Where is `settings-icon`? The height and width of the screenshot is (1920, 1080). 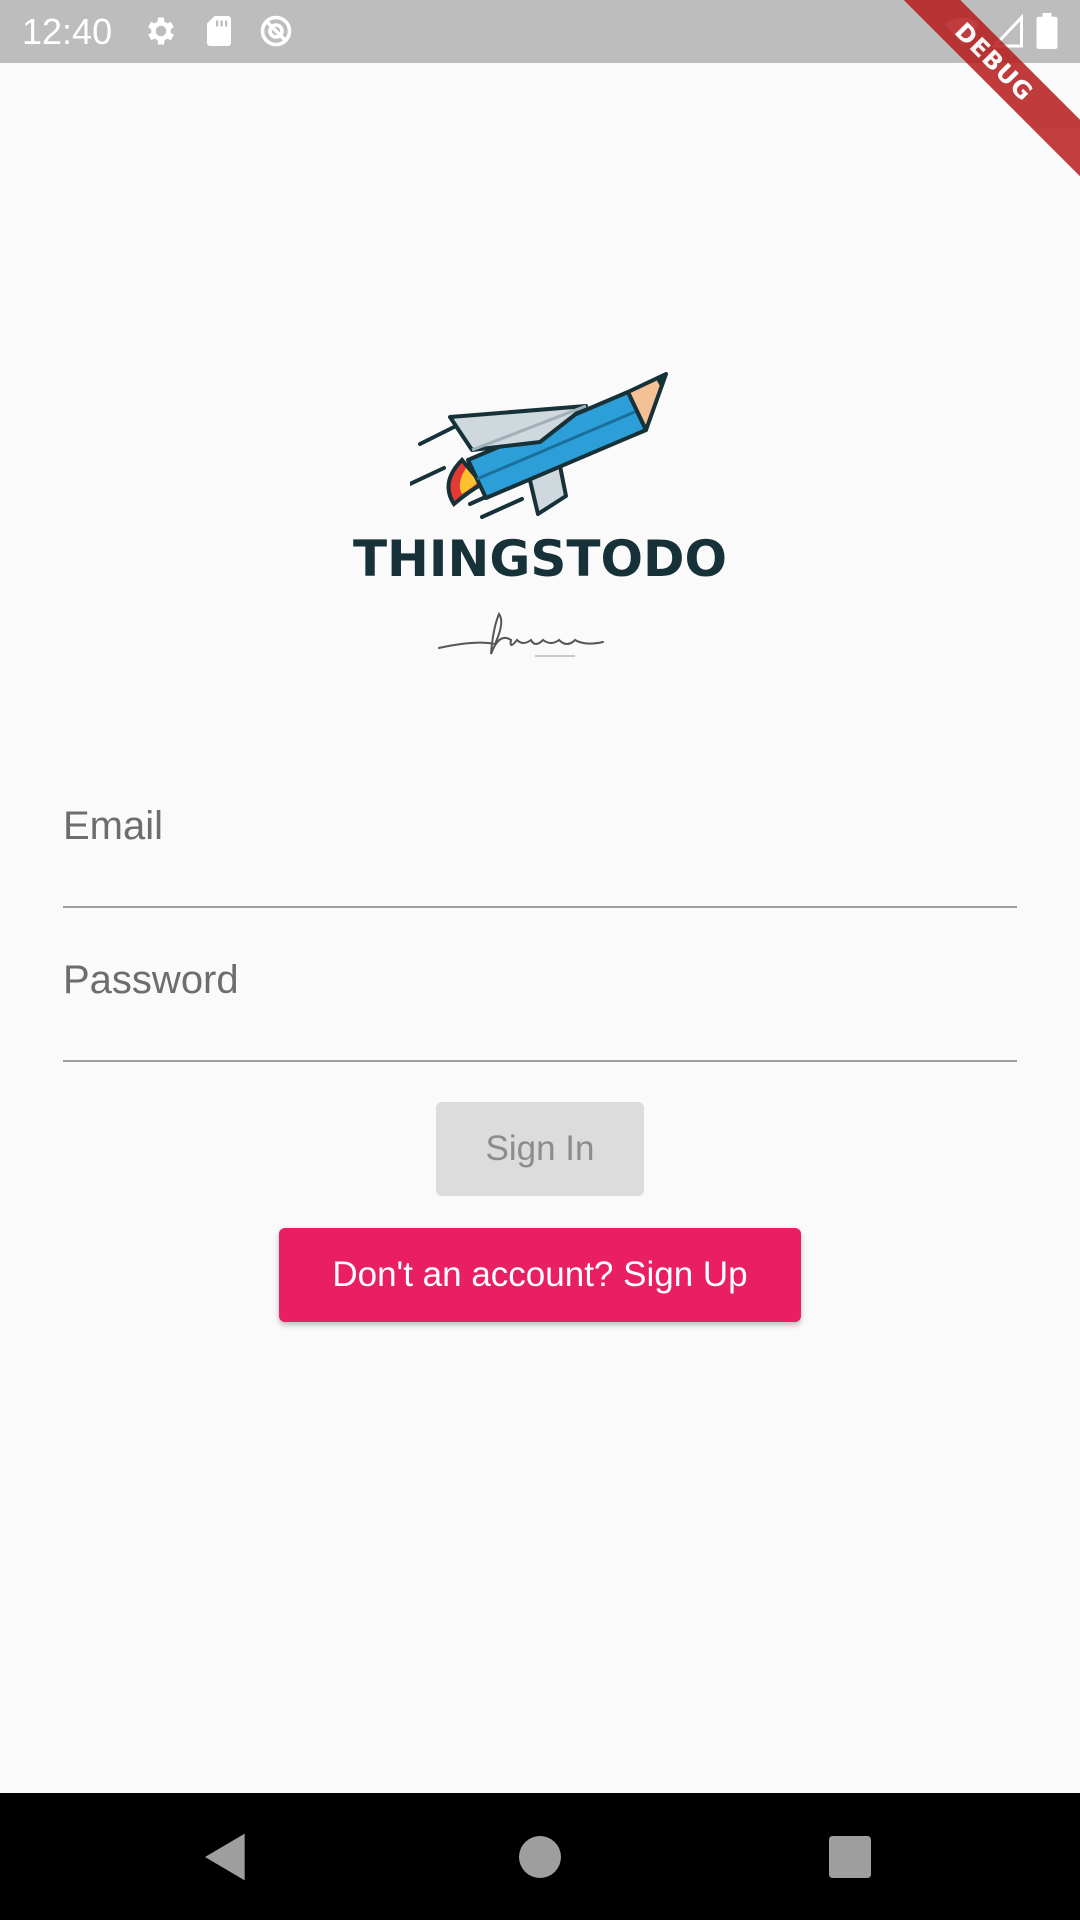
settings-icon is located at coordinates (161, 31).